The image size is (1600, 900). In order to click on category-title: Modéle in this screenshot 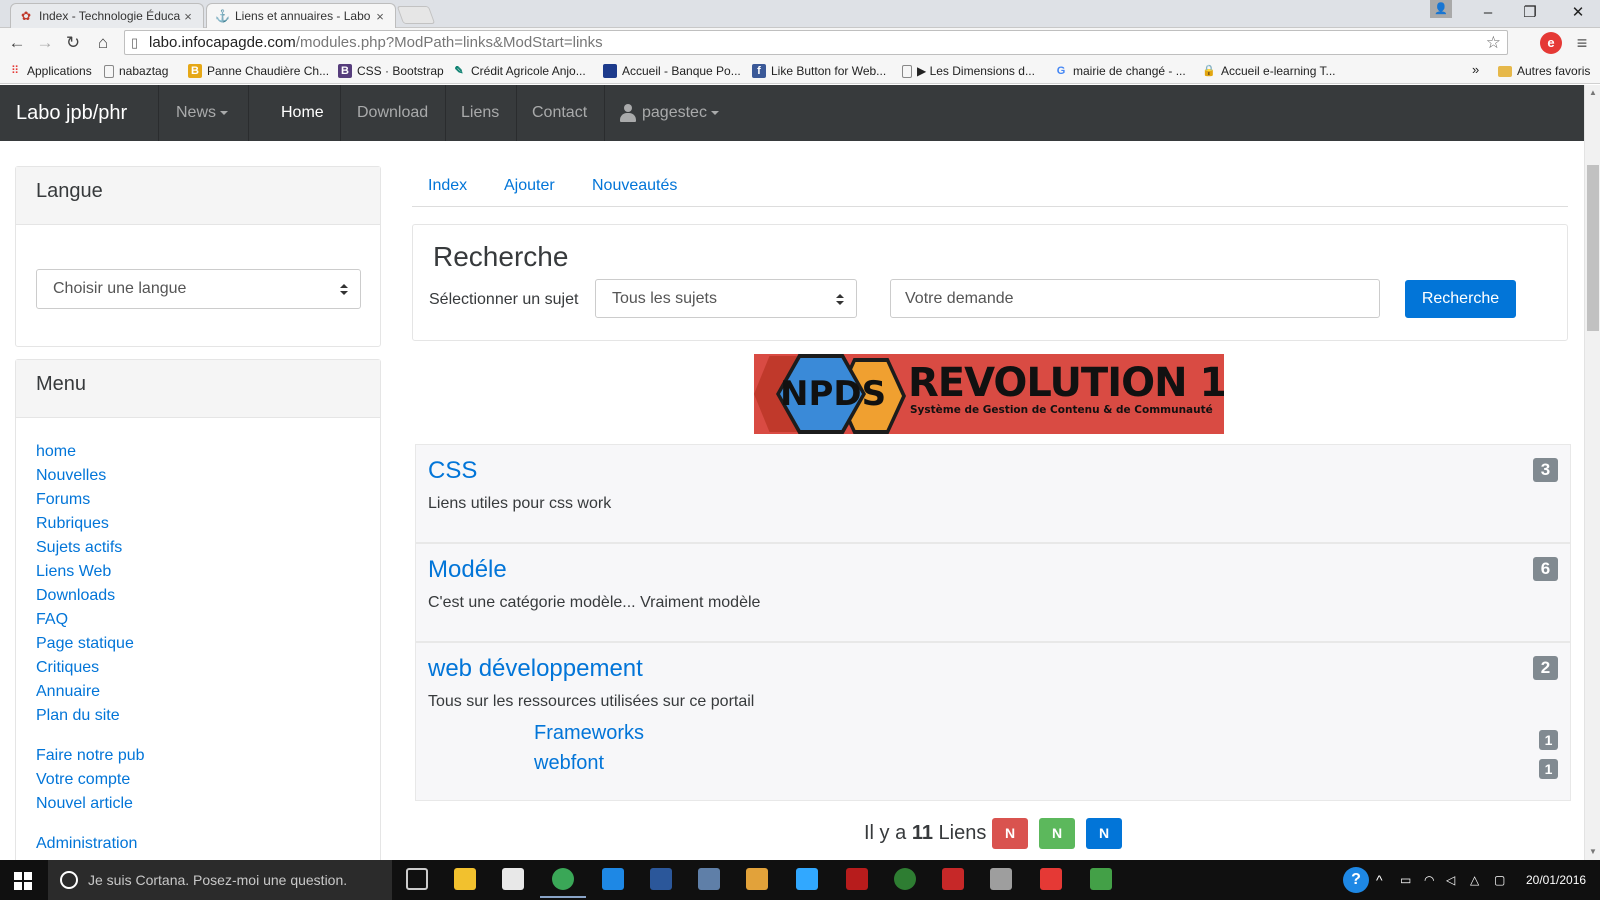, I will do `click(467, 570)`.